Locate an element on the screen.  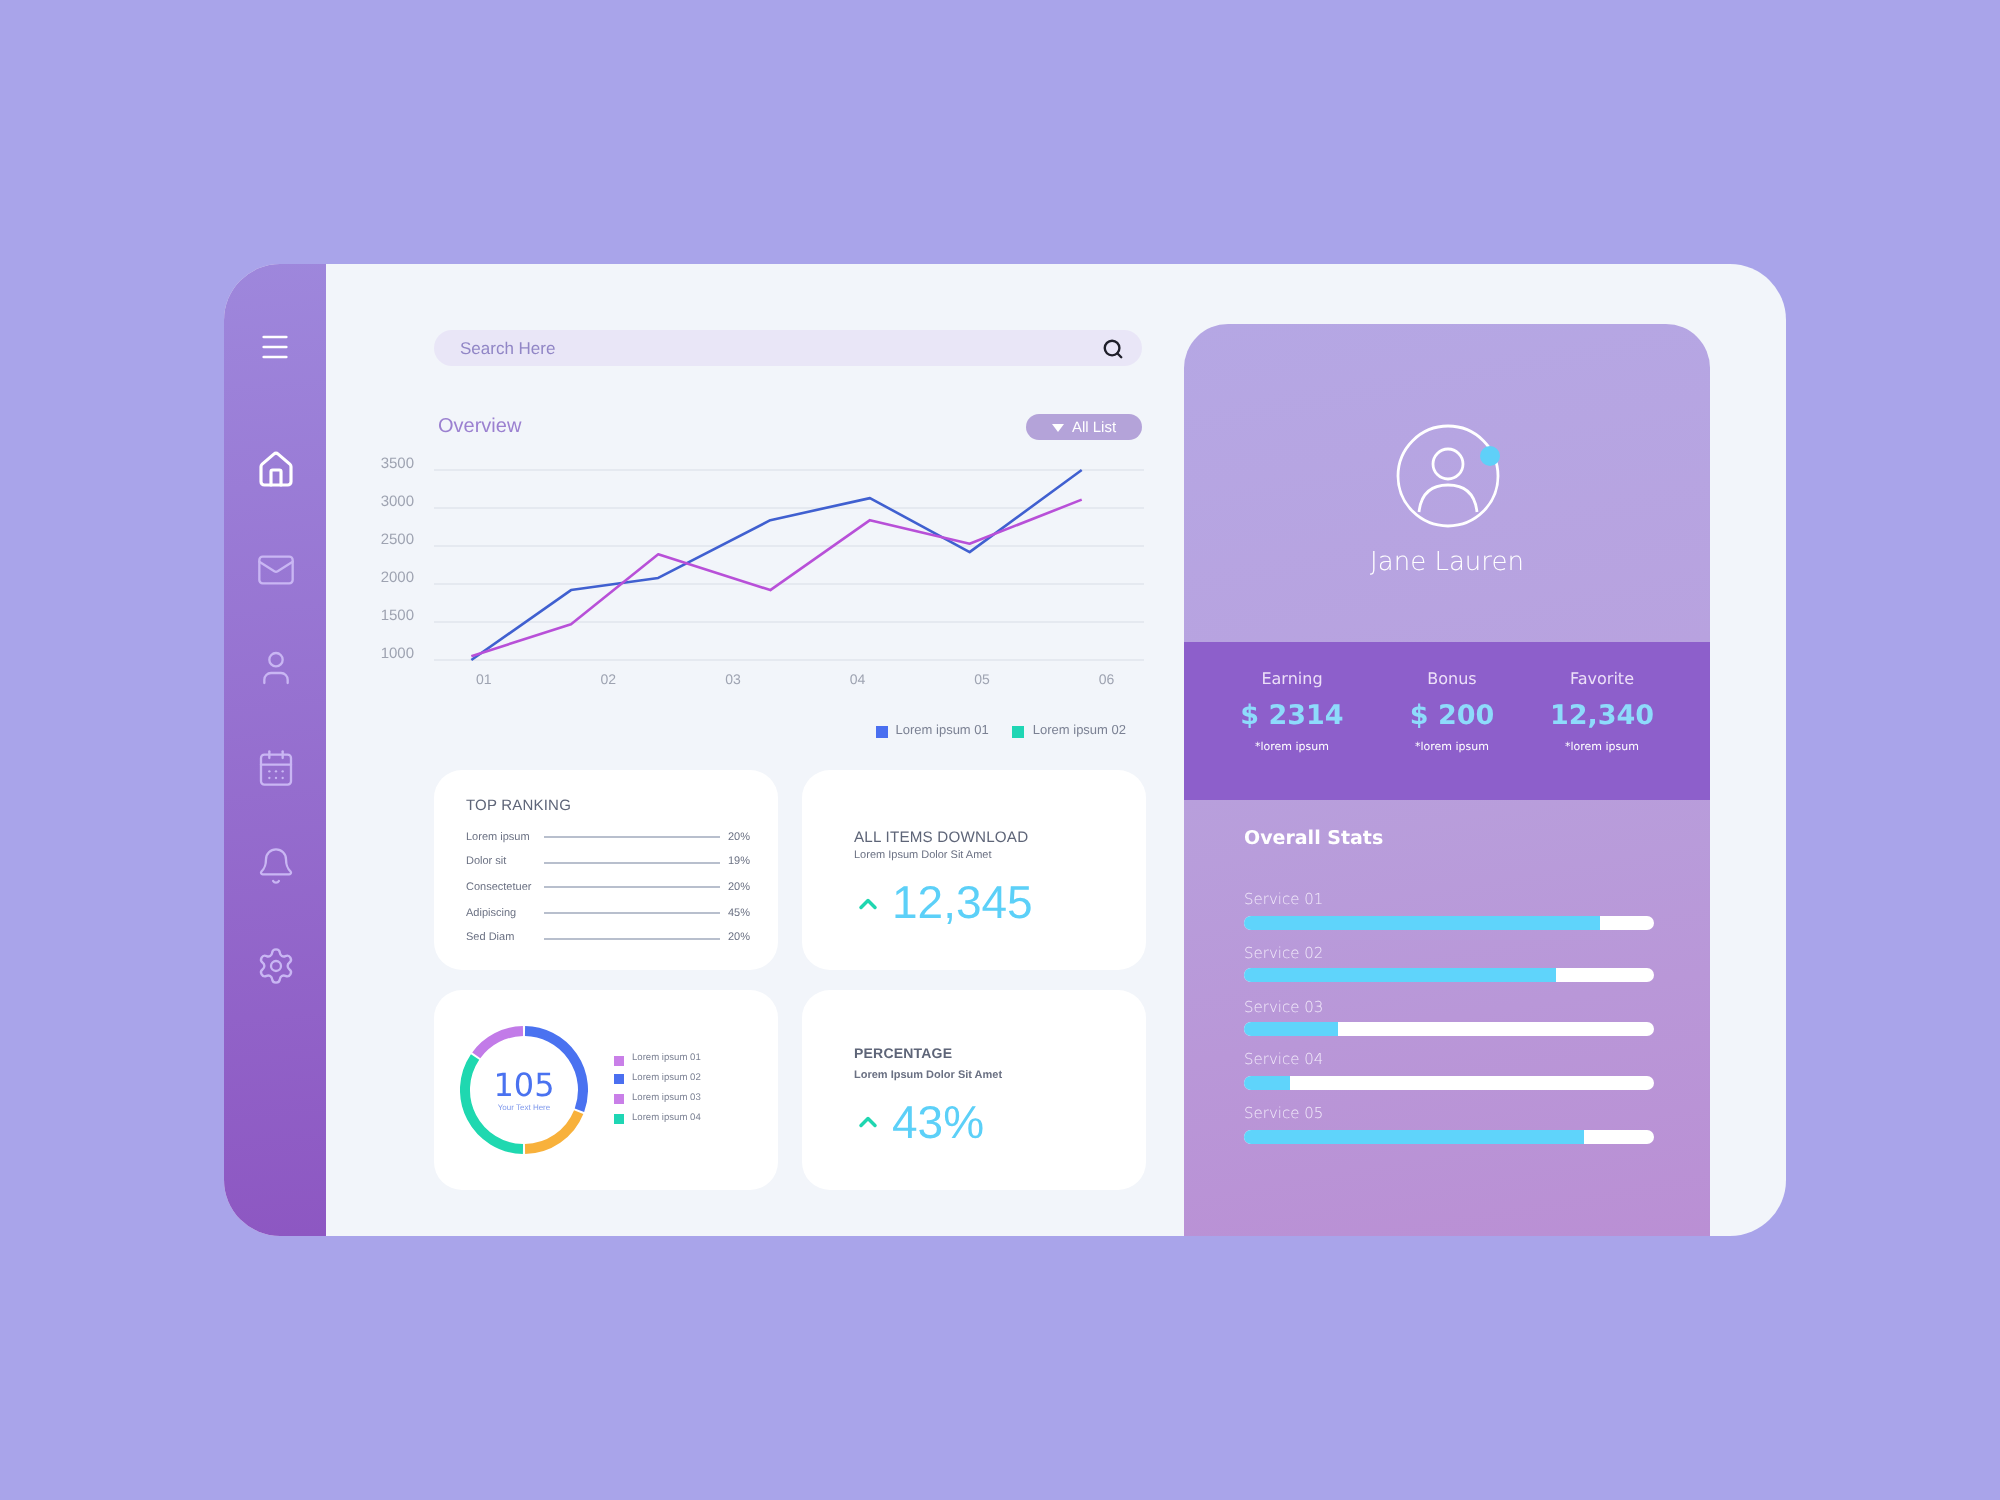
chart-title: Overview is located at coordinates (480, 427).